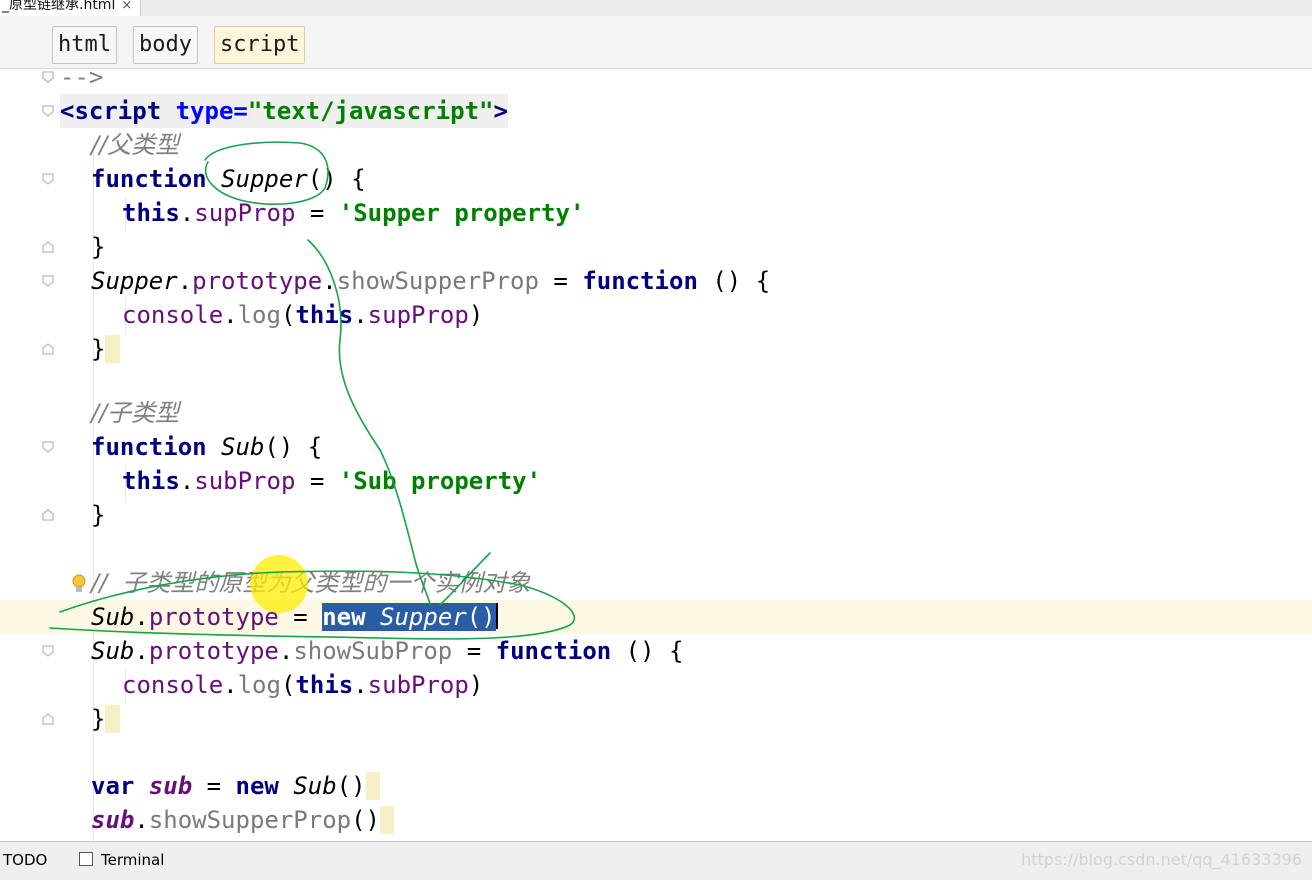 This screenshot has height=880, width=1312. Describe the element at coordinates (656, 179) in the screenshot. I see `code-line: function Supper() {` at that location.